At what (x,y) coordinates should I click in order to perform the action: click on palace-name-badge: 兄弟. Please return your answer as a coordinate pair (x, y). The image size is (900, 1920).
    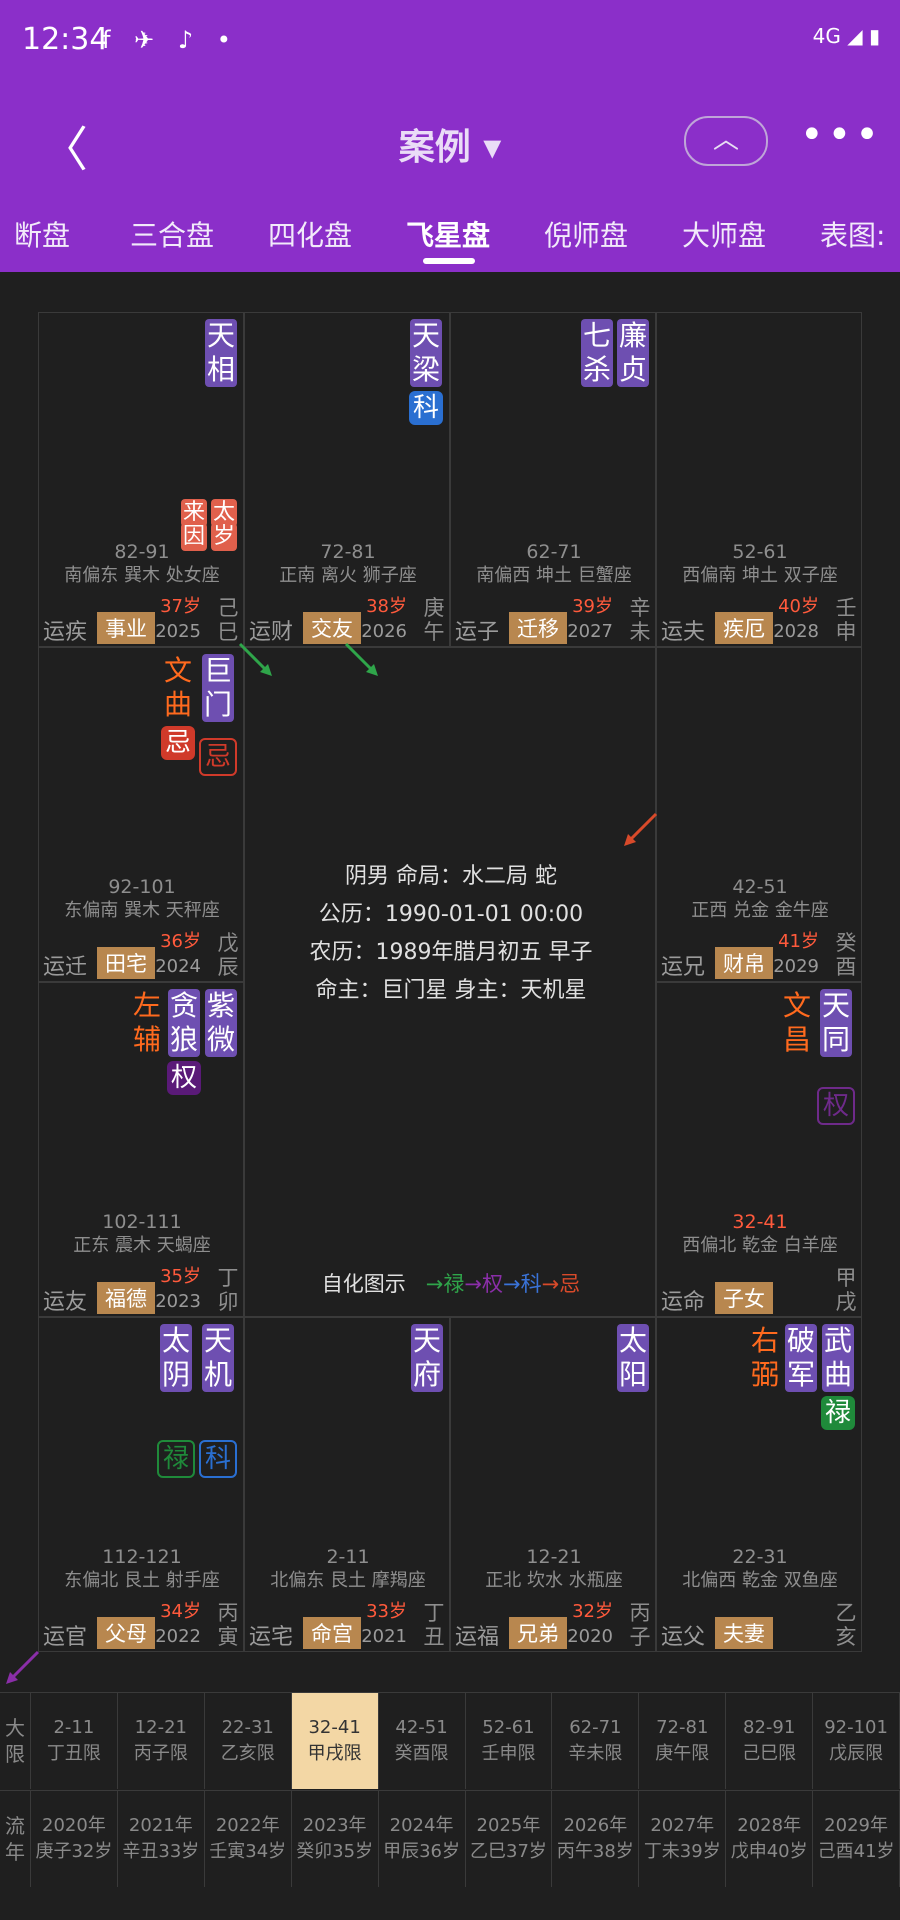
    Looking at the image, I should click on (538, 1633).